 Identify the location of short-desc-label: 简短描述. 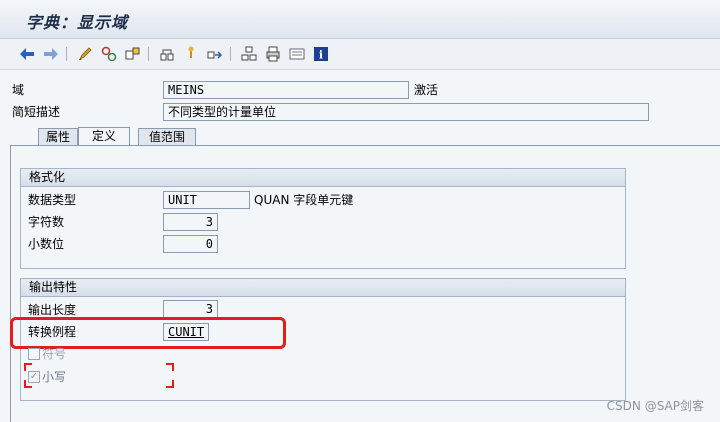
(36, 112).